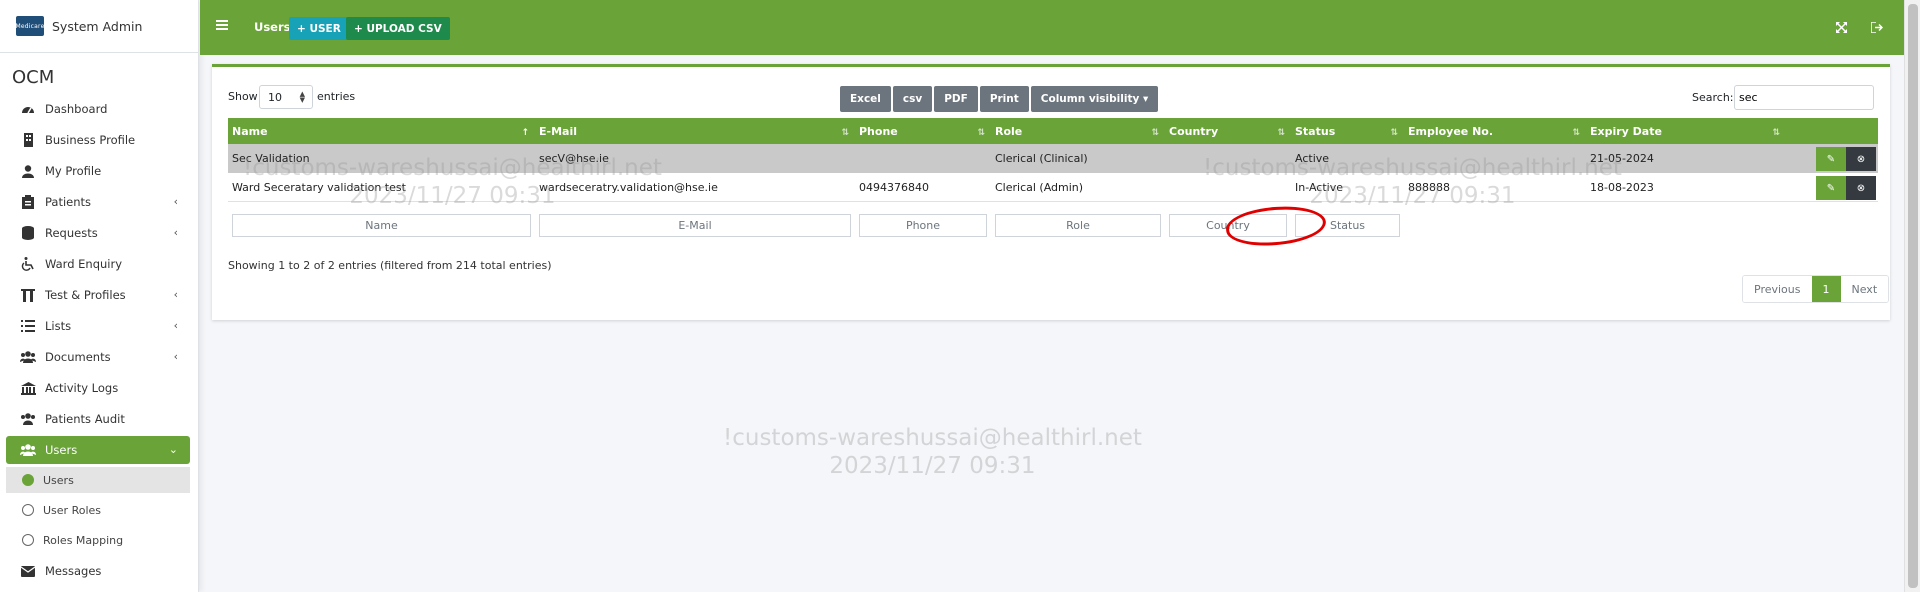 Image resolution: width=1920 pixels, height=592 pixels. I want to click on csv-button: csv, so click(912, 99).